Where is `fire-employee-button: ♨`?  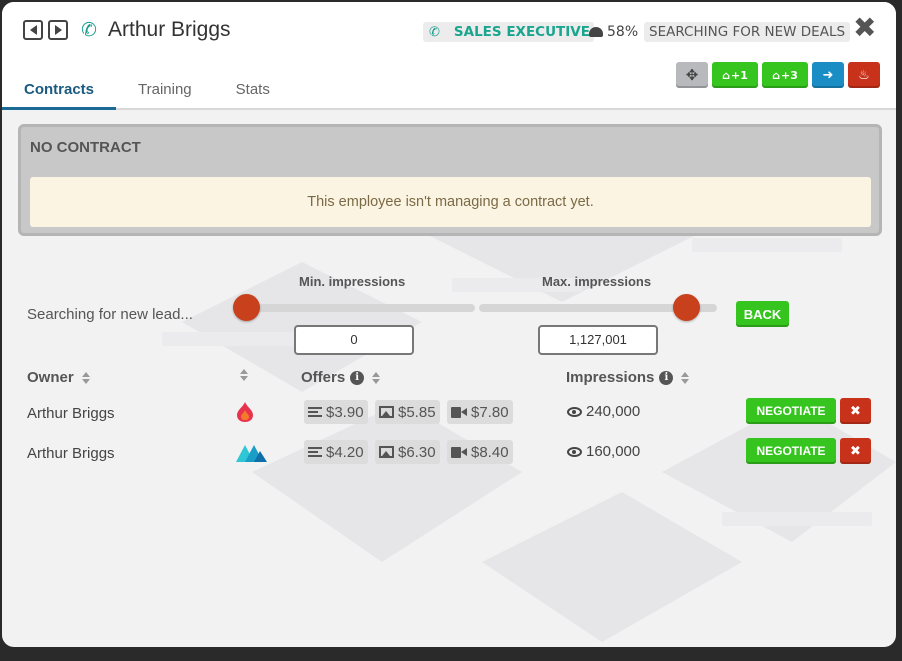
fire-employee-button: ♨ is located at coordinates (864, 75).